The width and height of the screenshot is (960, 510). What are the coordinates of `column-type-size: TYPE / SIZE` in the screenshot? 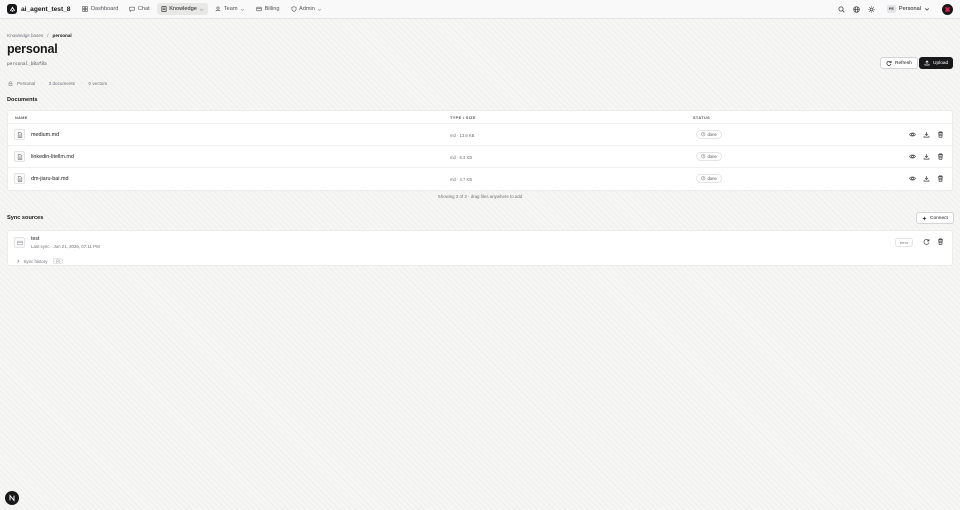 It's located at (463, 118).